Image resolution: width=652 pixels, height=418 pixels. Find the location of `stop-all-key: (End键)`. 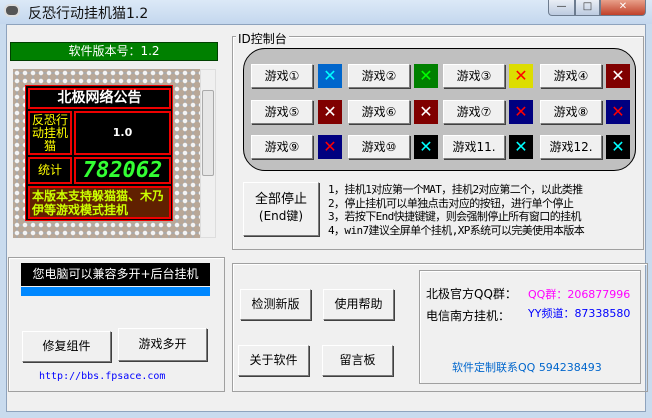

stop-all-key: (End键) is located at coordinates (281, 216).